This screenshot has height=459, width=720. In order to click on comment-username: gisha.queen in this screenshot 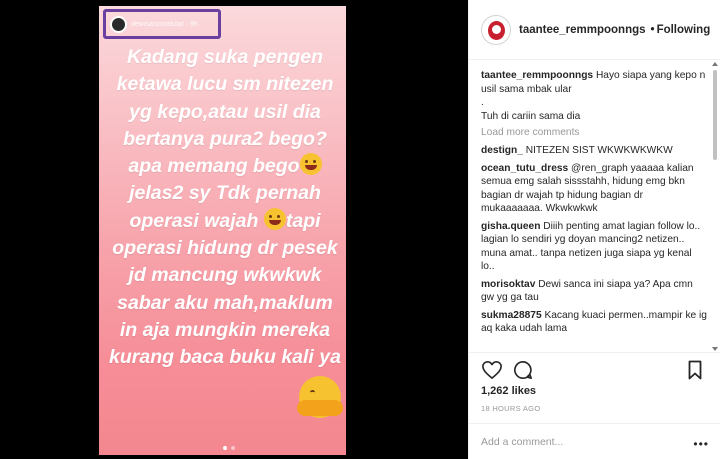, I will do `click(510, 226)`.